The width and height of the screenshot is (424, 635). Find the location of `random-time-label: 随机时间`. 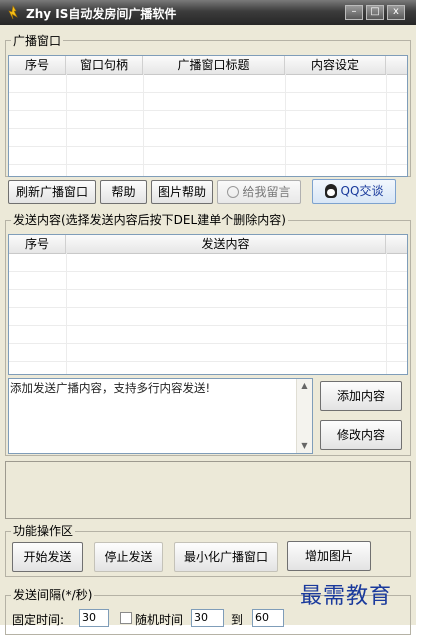

random-time-label: 随机时间 is located at coordinates (159, 620).